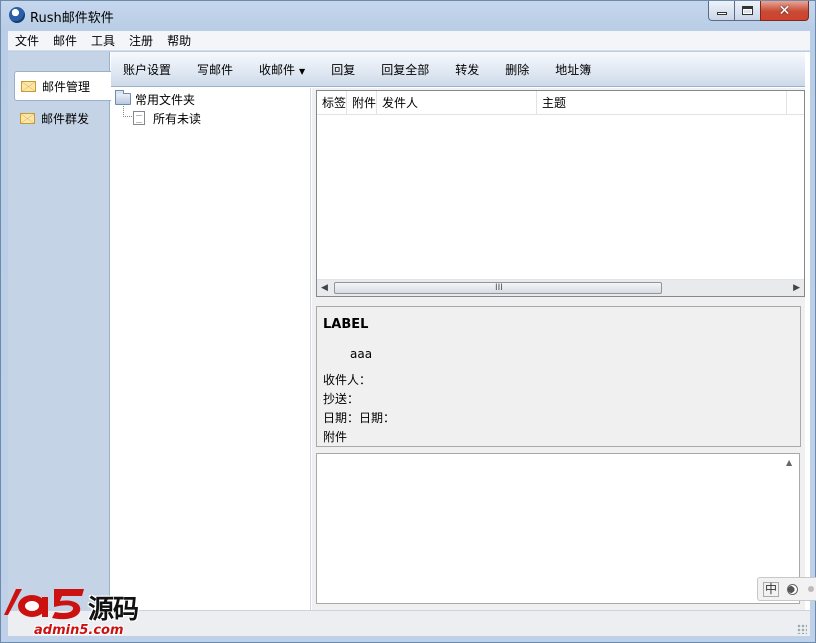  Describe the element at coordinates (59, 331) in the screenshot. I see `left-nav: 邮件管理 邮件群发` at that location.